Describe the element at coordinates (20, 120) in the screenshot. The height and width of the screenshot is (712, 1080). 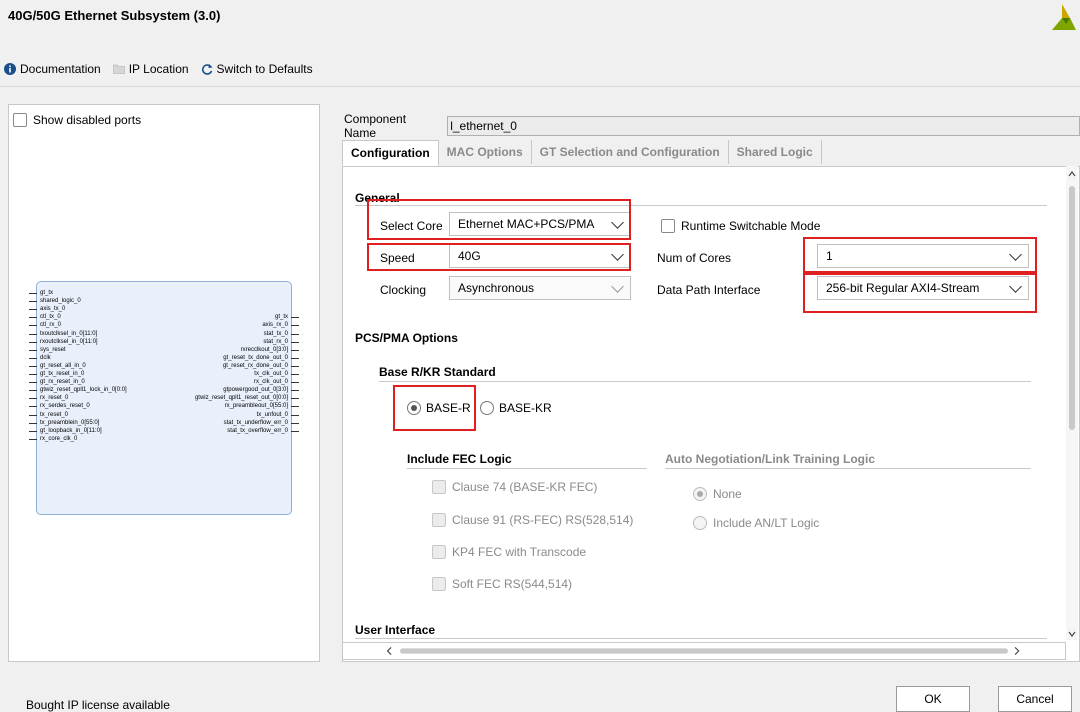
I see `show-disabled-ports-checkbox` at that location.